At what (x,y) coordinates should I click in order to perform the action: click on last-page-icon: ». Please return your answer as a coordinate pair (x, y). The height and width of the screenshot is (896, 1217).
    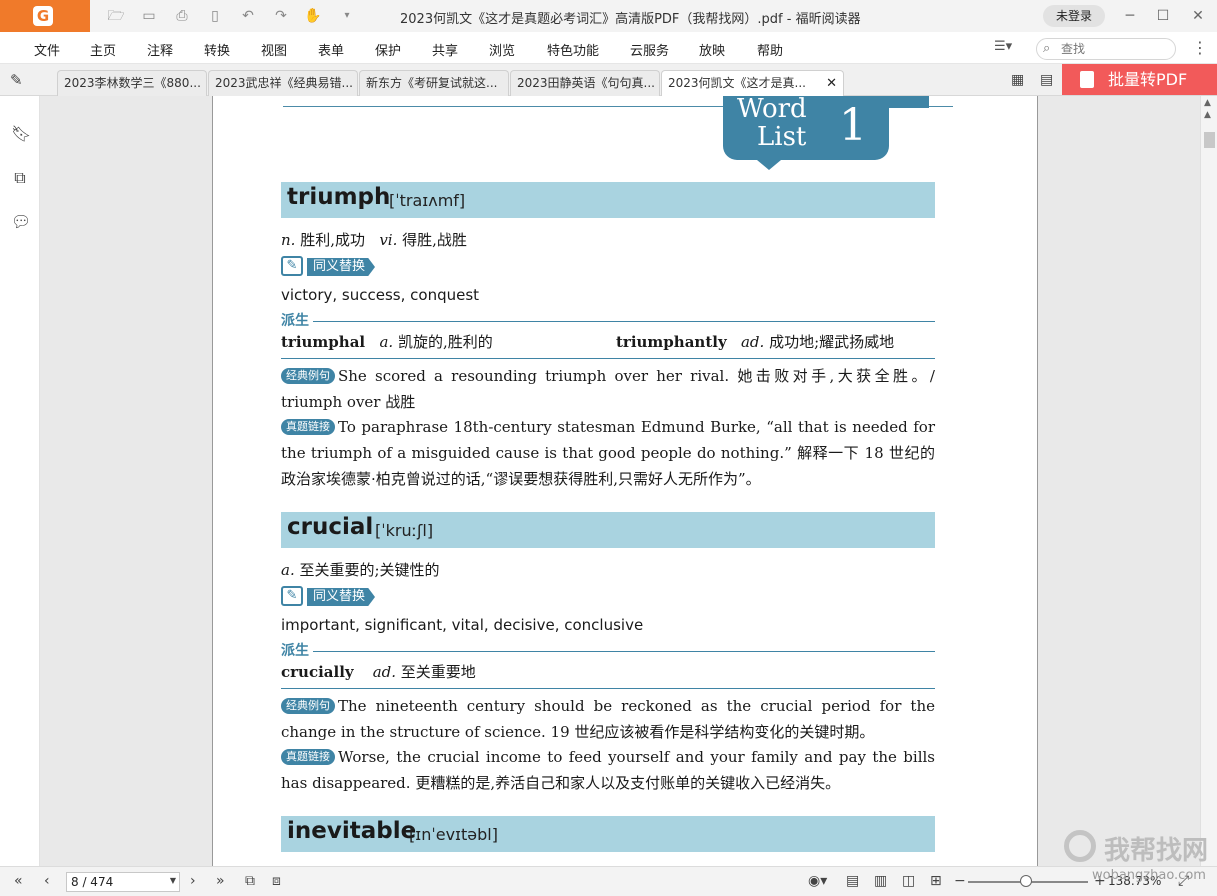
    Looking at the image, I should click on (220, 881).